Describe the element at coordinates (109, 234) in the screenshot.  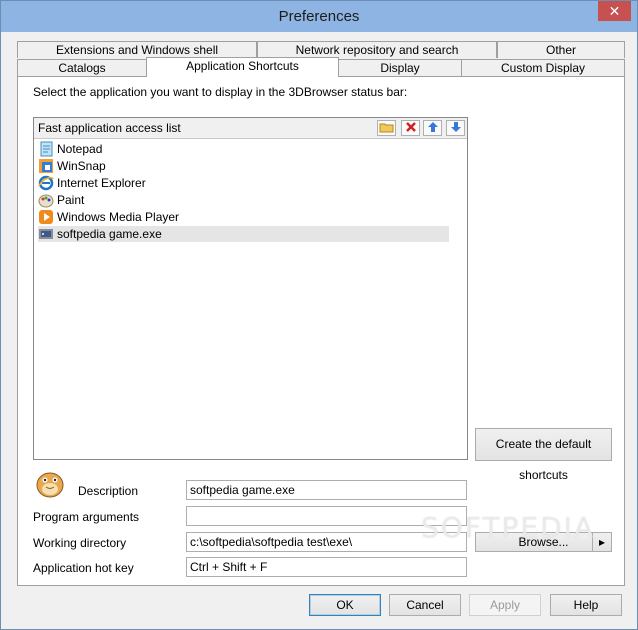
I see `list-item-label: softpedia game.exe` at that location.